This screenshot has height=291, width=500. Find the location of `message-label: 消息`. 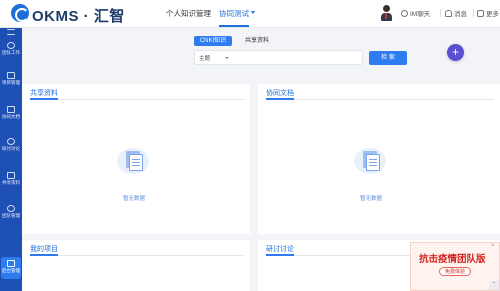

message-label: 消息 is located at coordinates (460, 14).